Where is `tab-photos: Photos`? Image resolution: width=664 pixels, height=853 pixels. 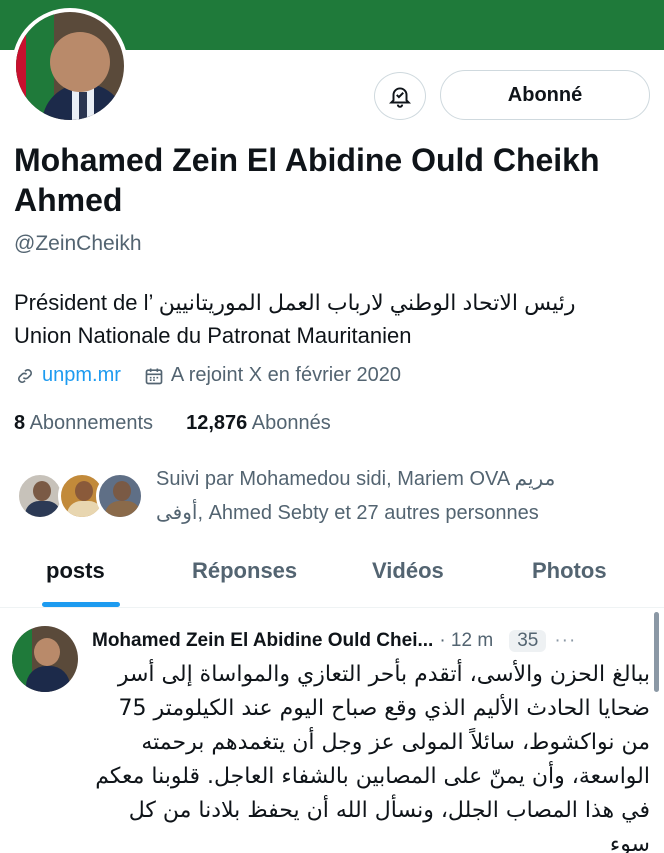
tab-photos: Photos is located at coordinates (569, 571).